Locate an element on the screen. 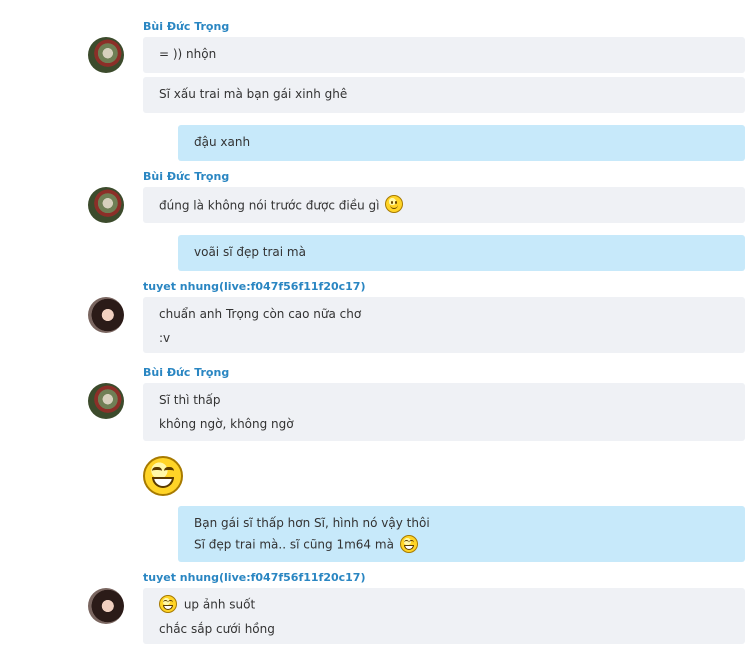 Image resolution: width=745 pixels, height=672 pixels. outgoing-message-bubble: voãi sĩ đẹp trai mà is located at coordinates (461, 253).